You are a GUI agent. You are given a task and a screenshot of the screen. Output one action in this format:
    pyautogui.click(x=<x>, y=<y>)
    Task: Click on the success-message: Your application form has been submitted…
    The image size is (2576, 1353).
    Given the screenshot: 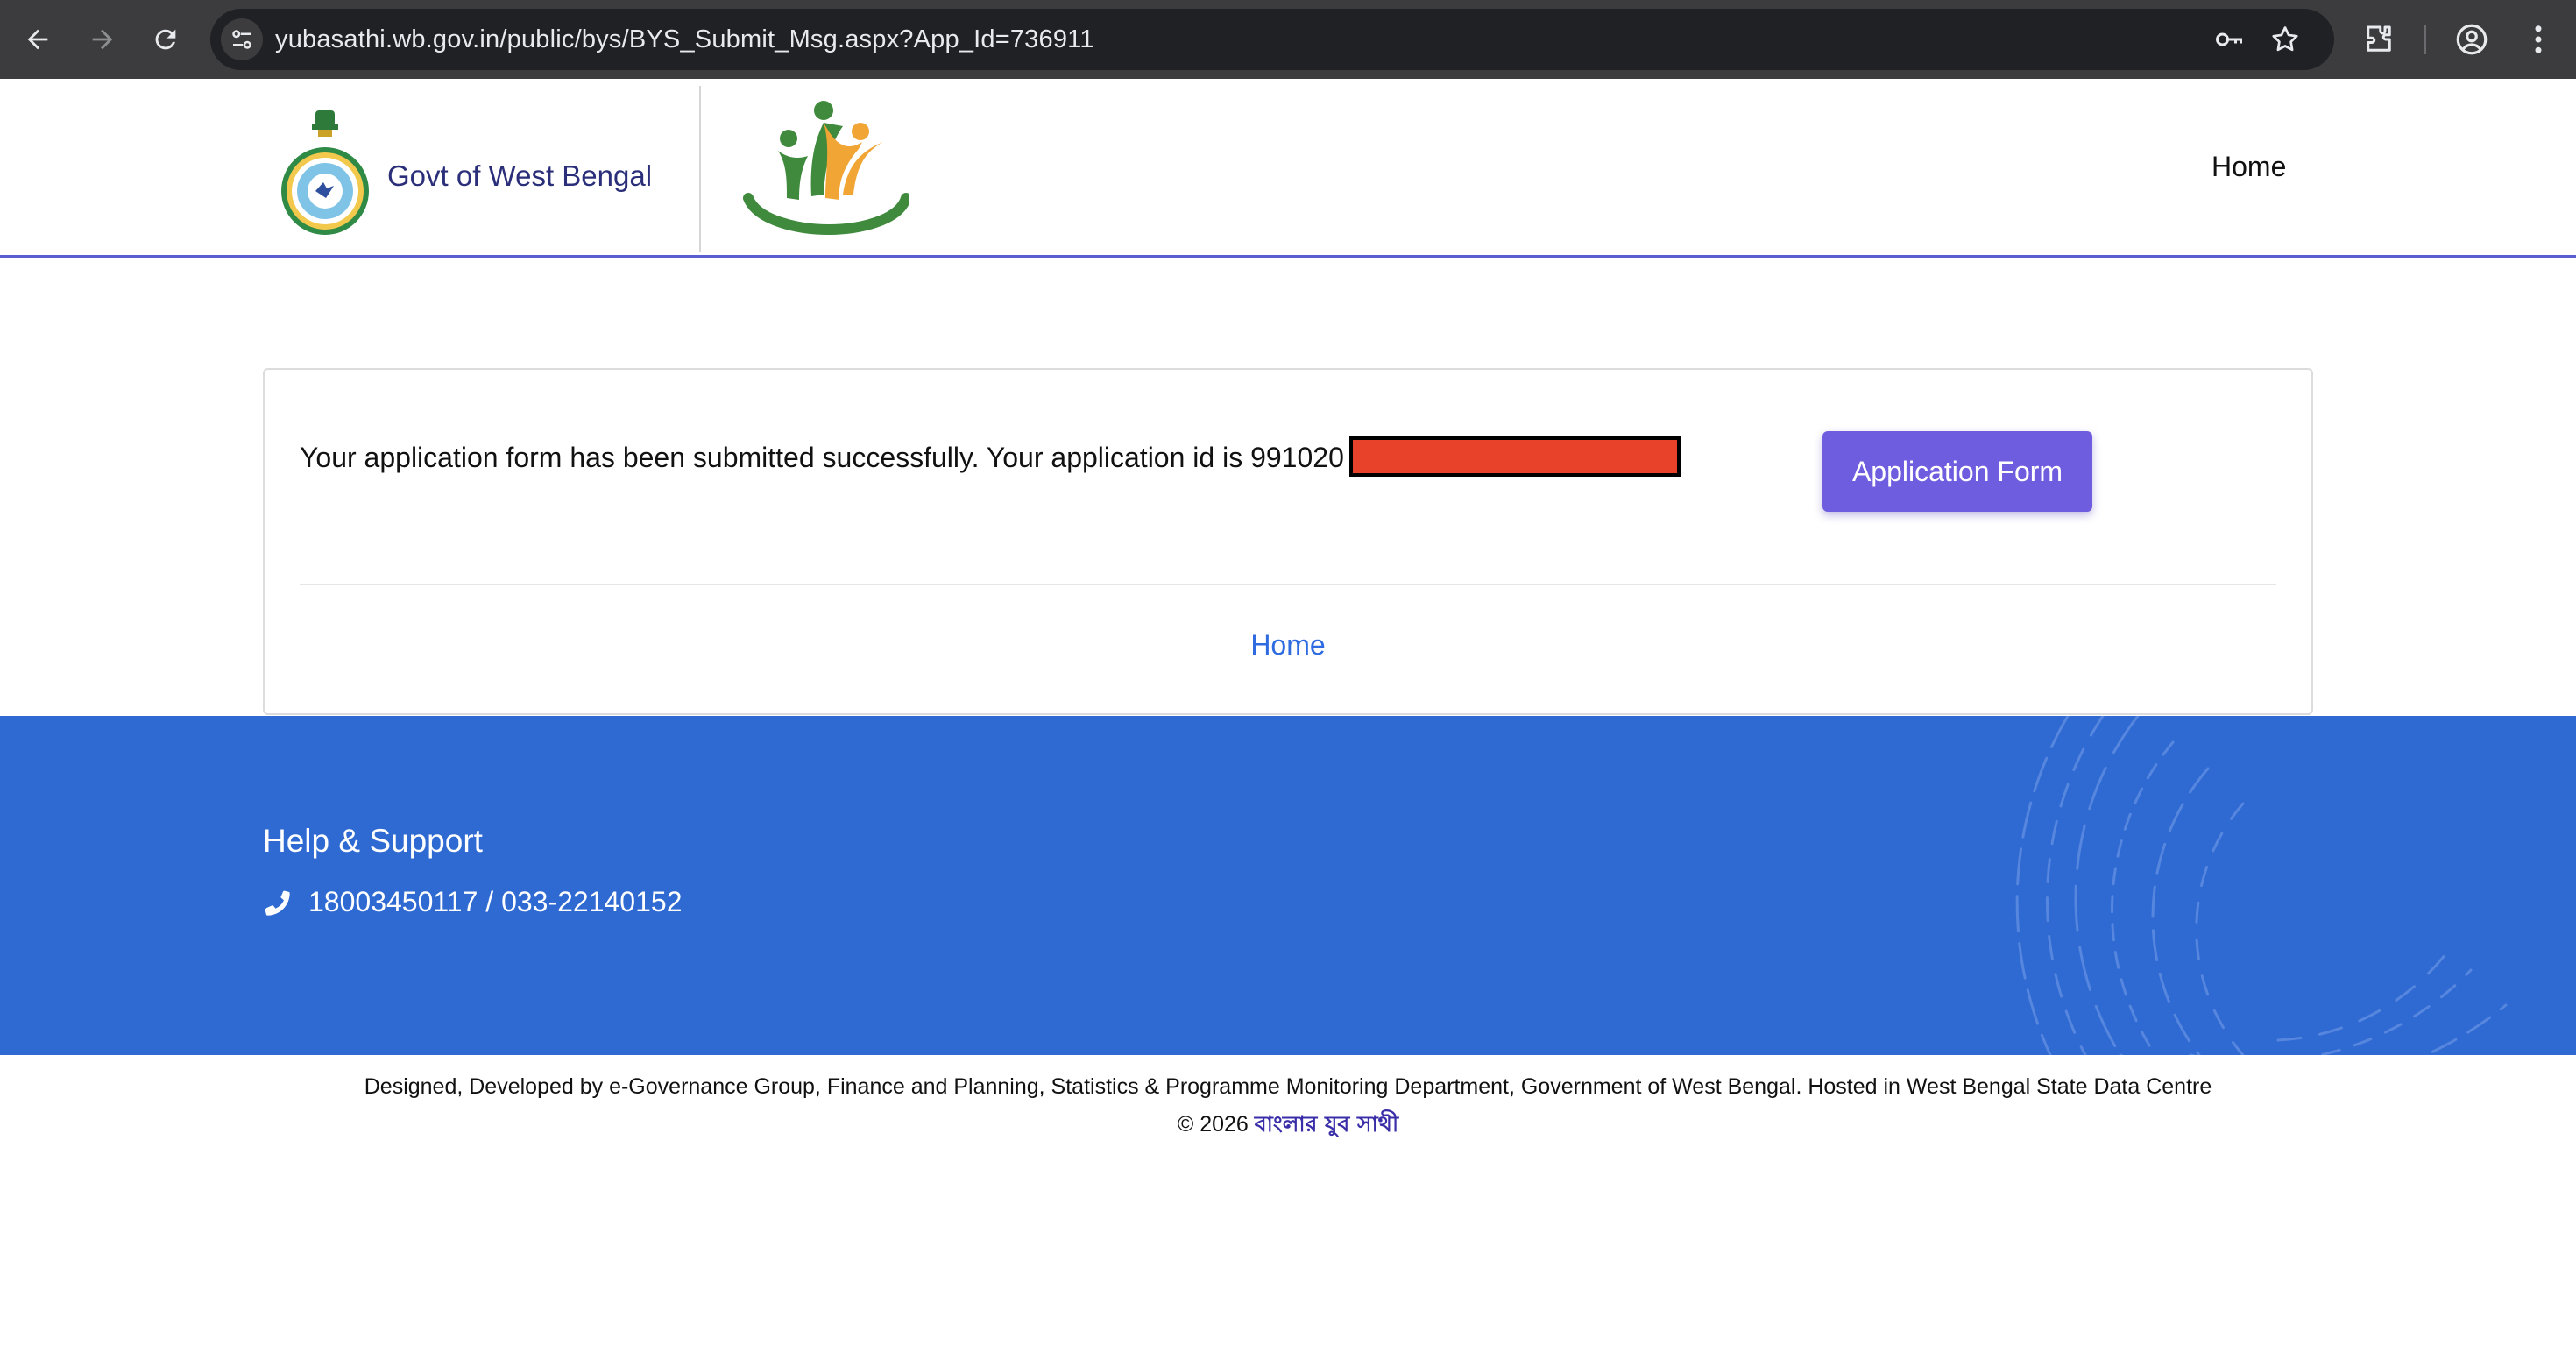 What is the action you would take?
    pyautogui.click(x=822, y=457)
    